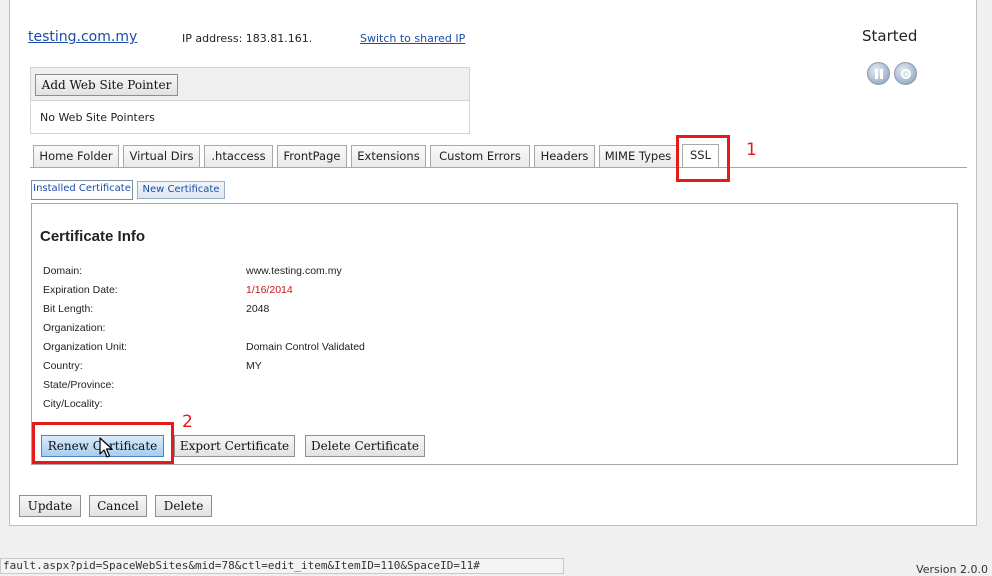 This screenshot has height=576, width=992. I want to click on tab-mime-types: MIME Types, so click(638, 156).